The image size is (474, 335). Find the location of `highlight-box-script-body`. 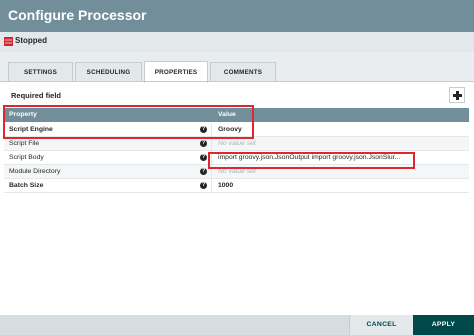

highlight-box-script-body is located at coordinates (311, 160).